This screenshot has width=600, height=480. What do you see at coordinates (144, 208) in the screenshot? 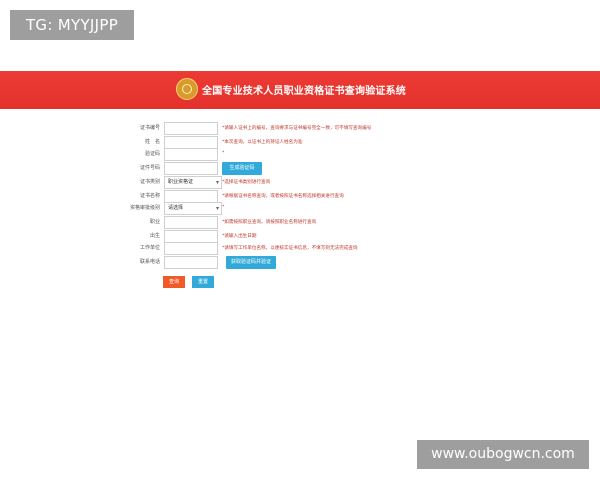
I see `field-label: 资格审批级别` at bounding box center [144, 208].